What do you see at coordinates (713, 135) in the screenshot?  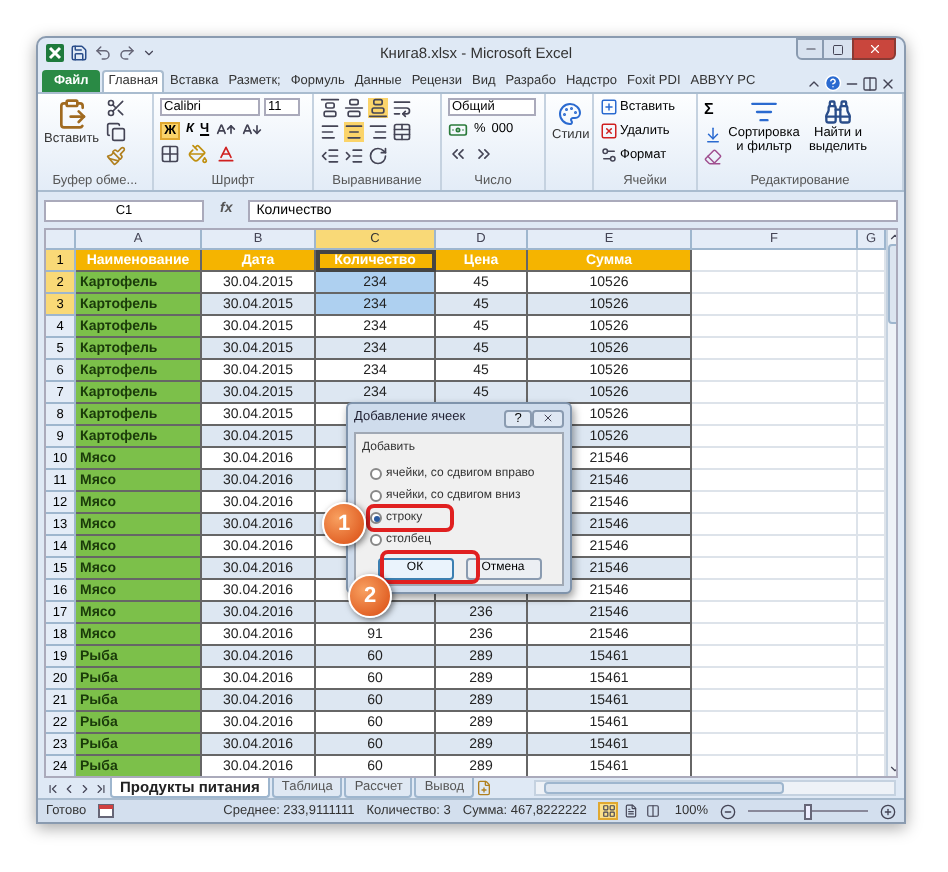 I see `fill-icon` at bounding box center [713, 135].